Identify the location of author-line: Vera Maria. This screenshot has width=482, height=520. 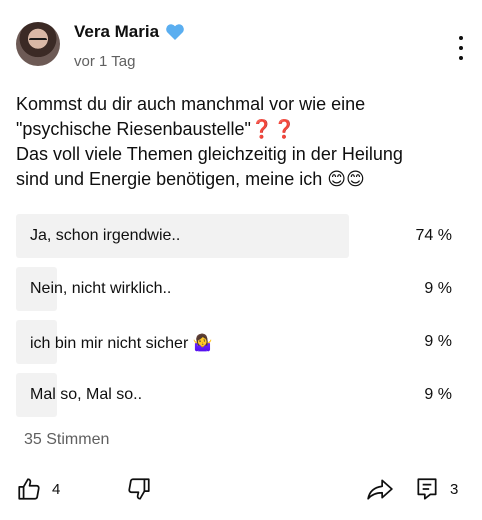
(129, 32).